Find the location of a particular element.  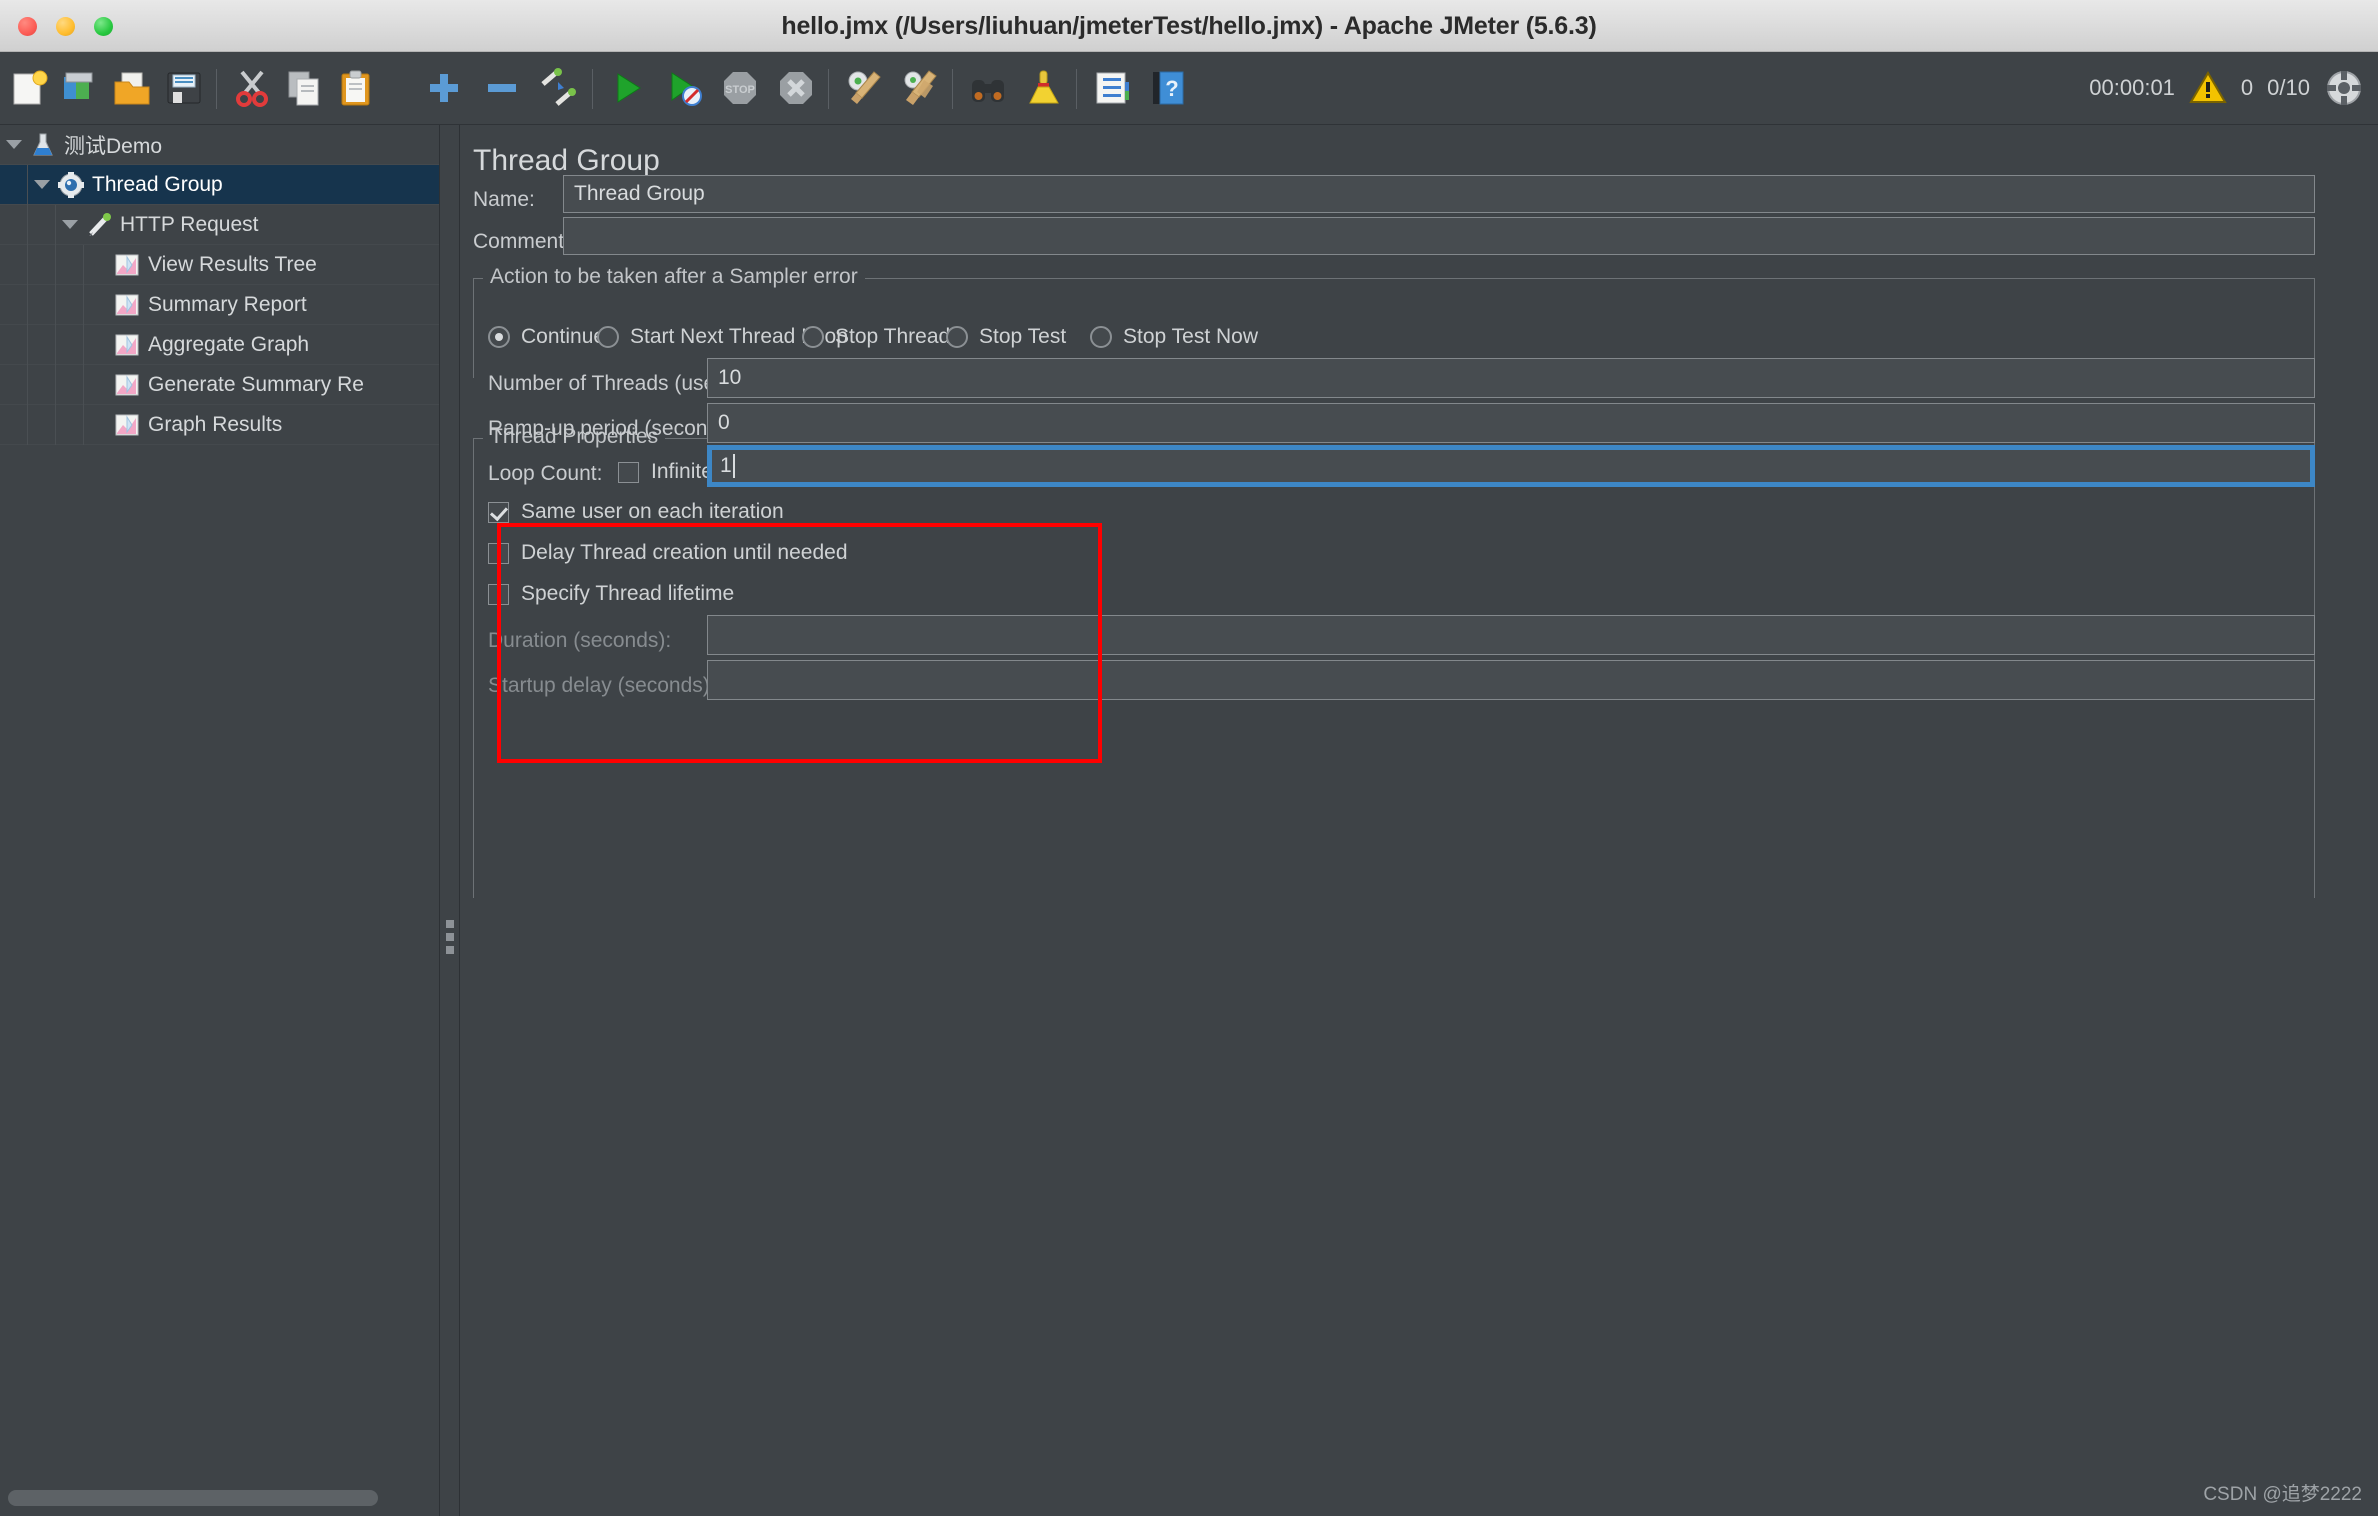

tree-node-4: Summary Report is located at coordinates (219, 304).